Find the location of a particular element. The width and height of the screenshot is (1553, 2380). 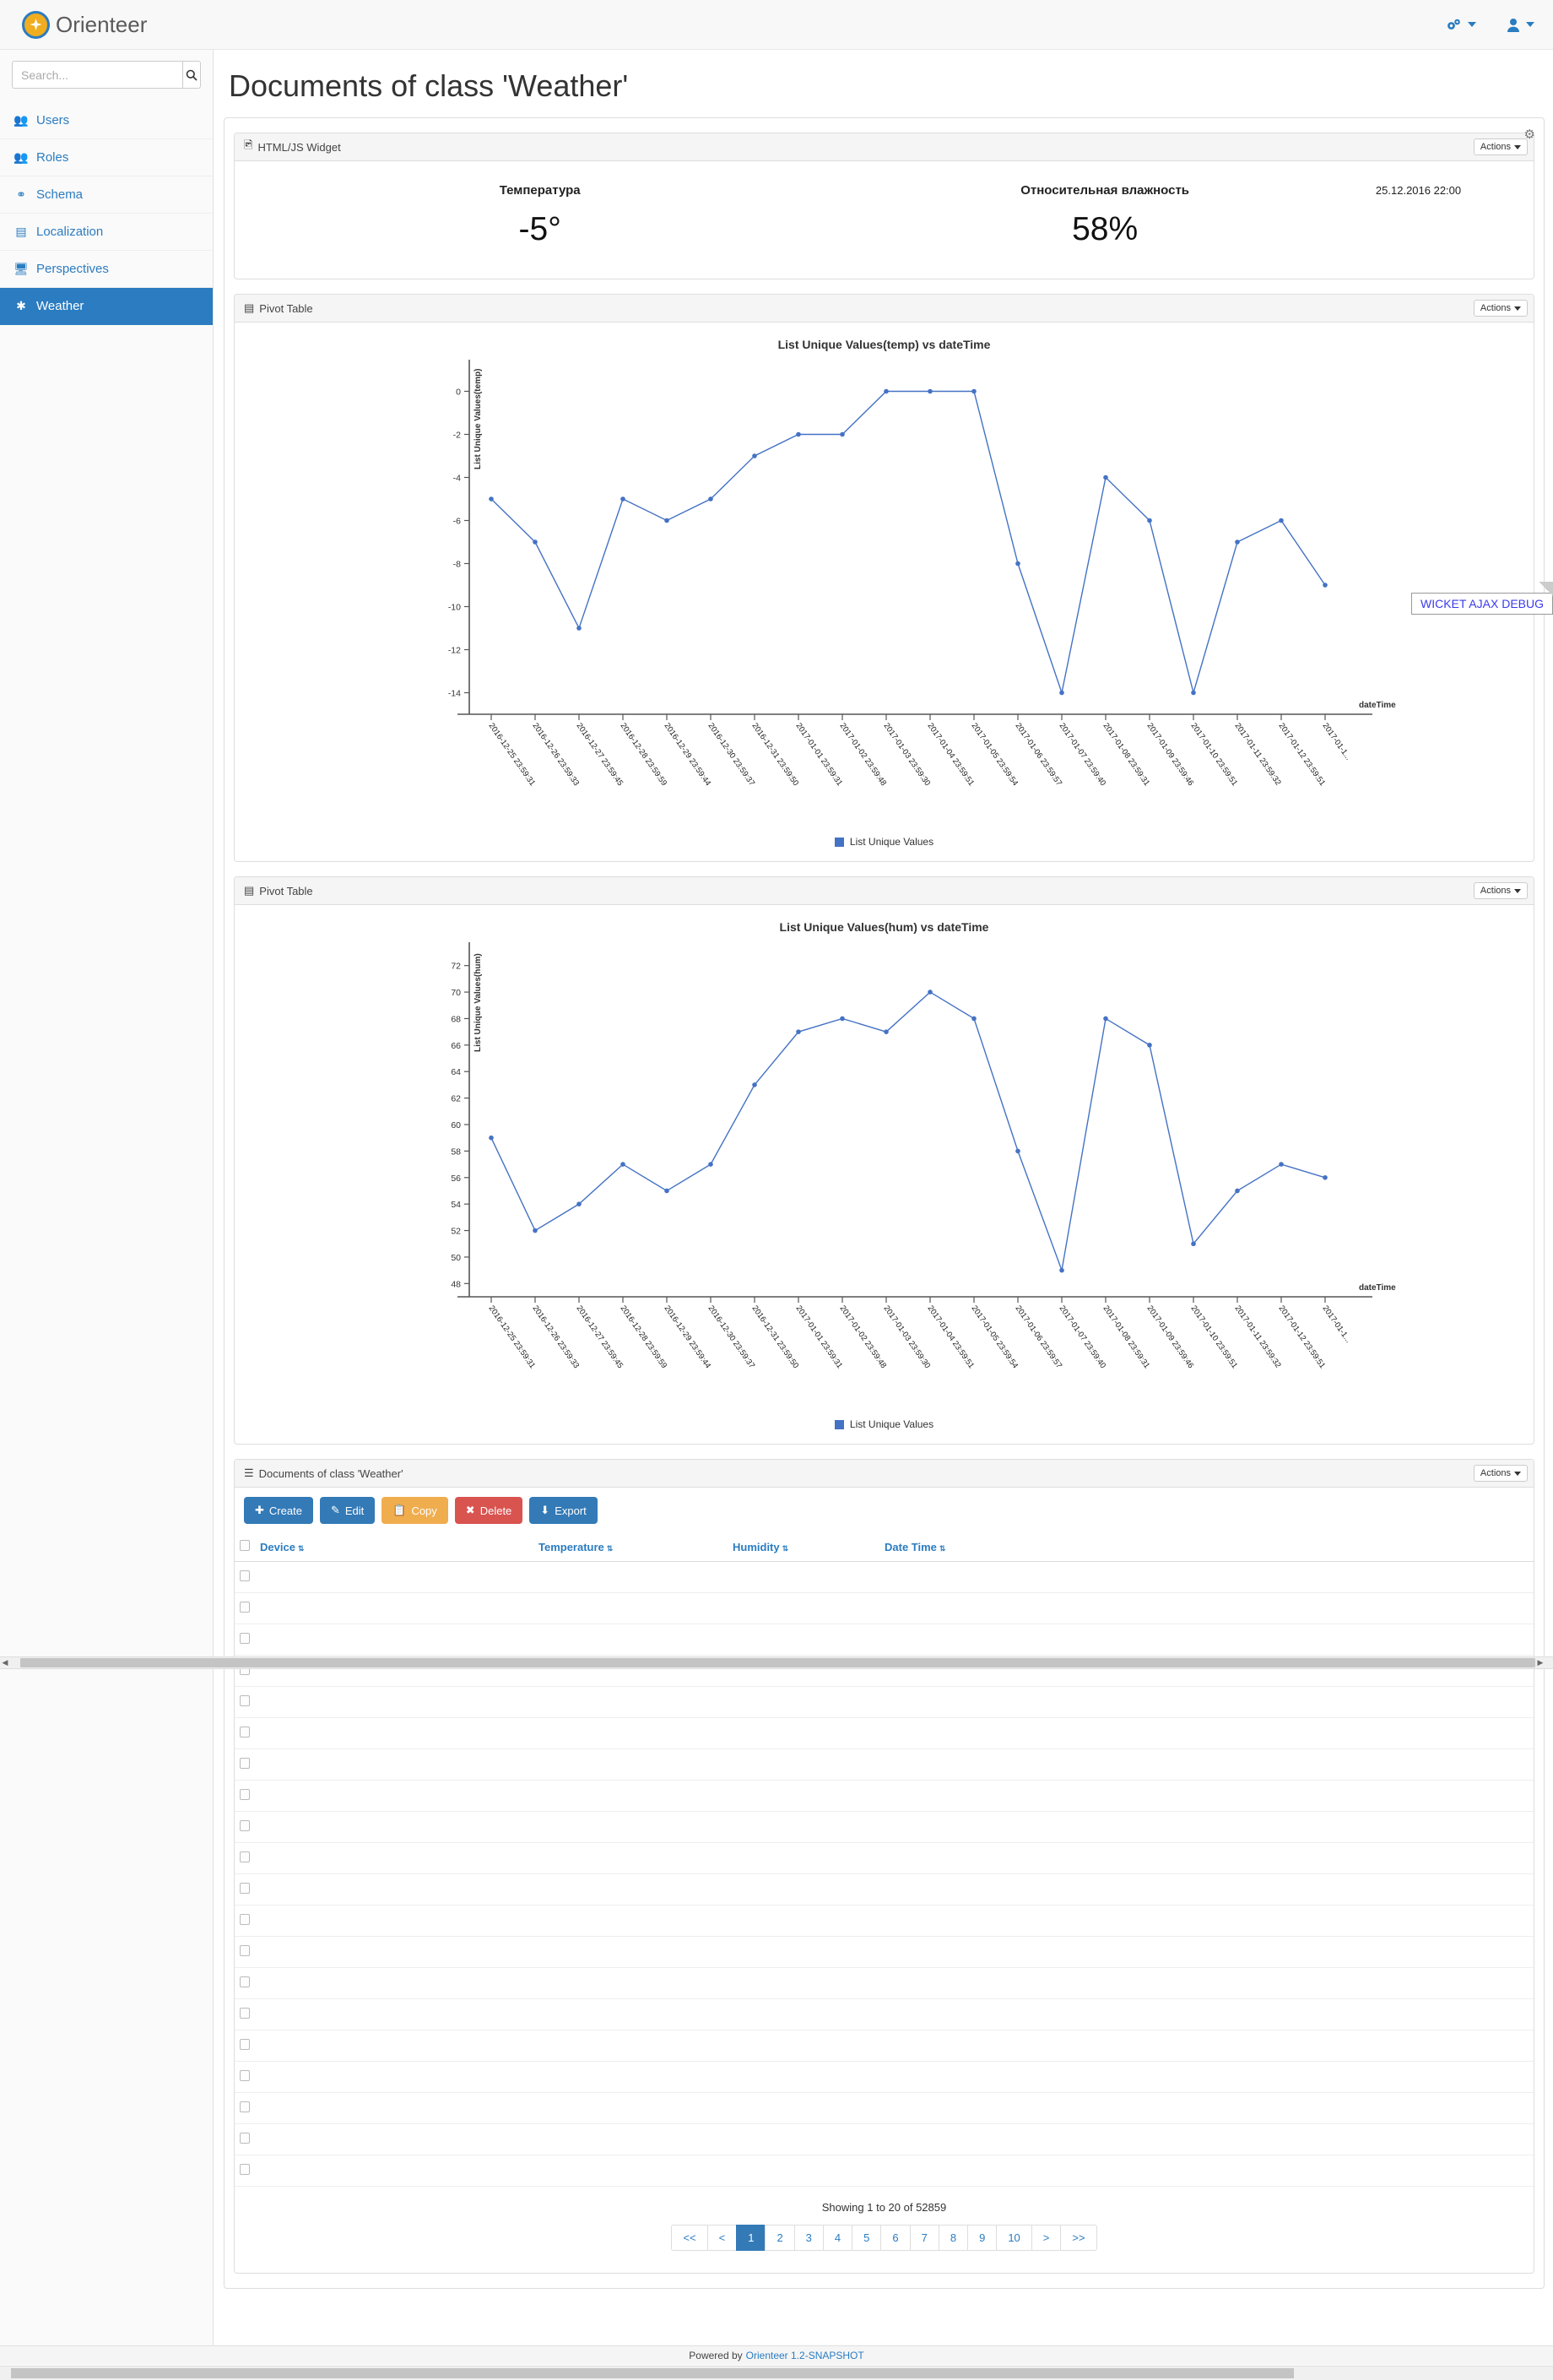

cell-humidity is located at coordinates (803, 1640).